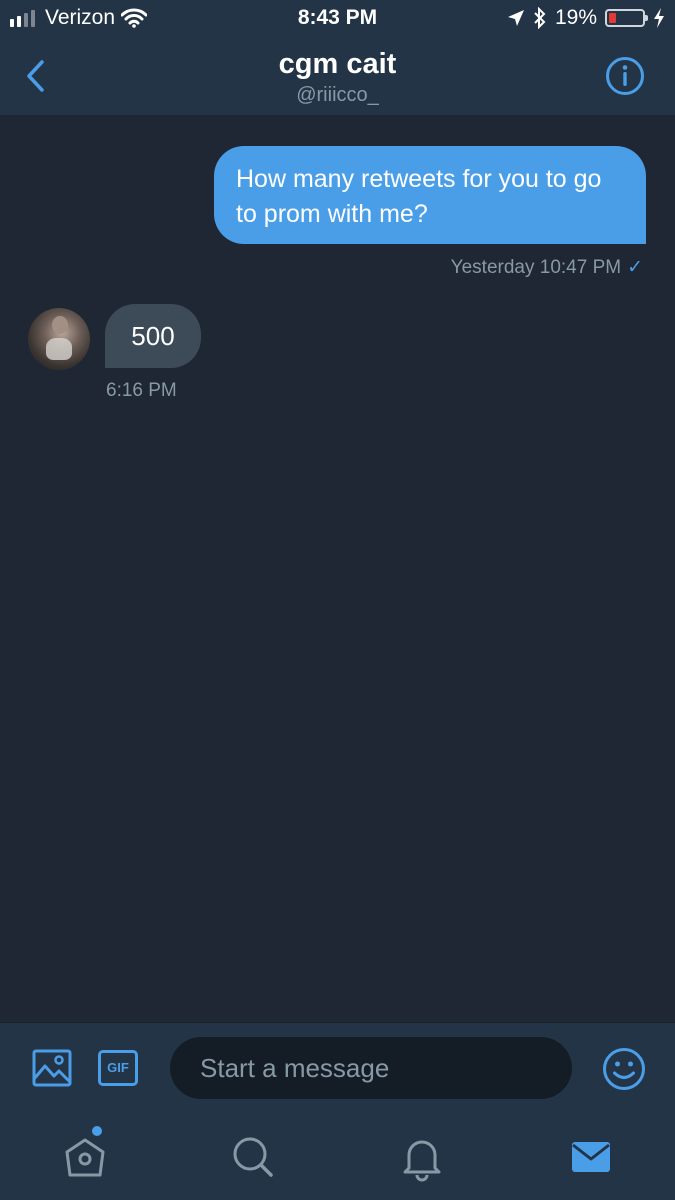 The height and width of the screenshot is (1200, 675). What do you see at coordinates (624, 1069) in the screenshot?
I see `emoji-icon` at bounding box center [624, 1069].